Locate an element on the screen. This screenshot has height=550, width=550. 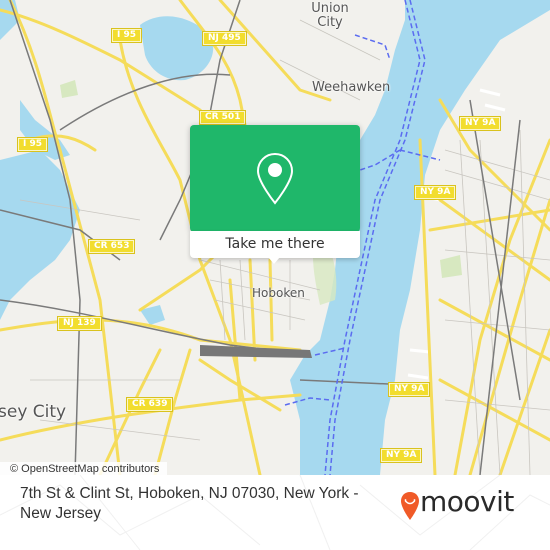
take-me-there-button: Take me there is located at coordinates (275, 244).